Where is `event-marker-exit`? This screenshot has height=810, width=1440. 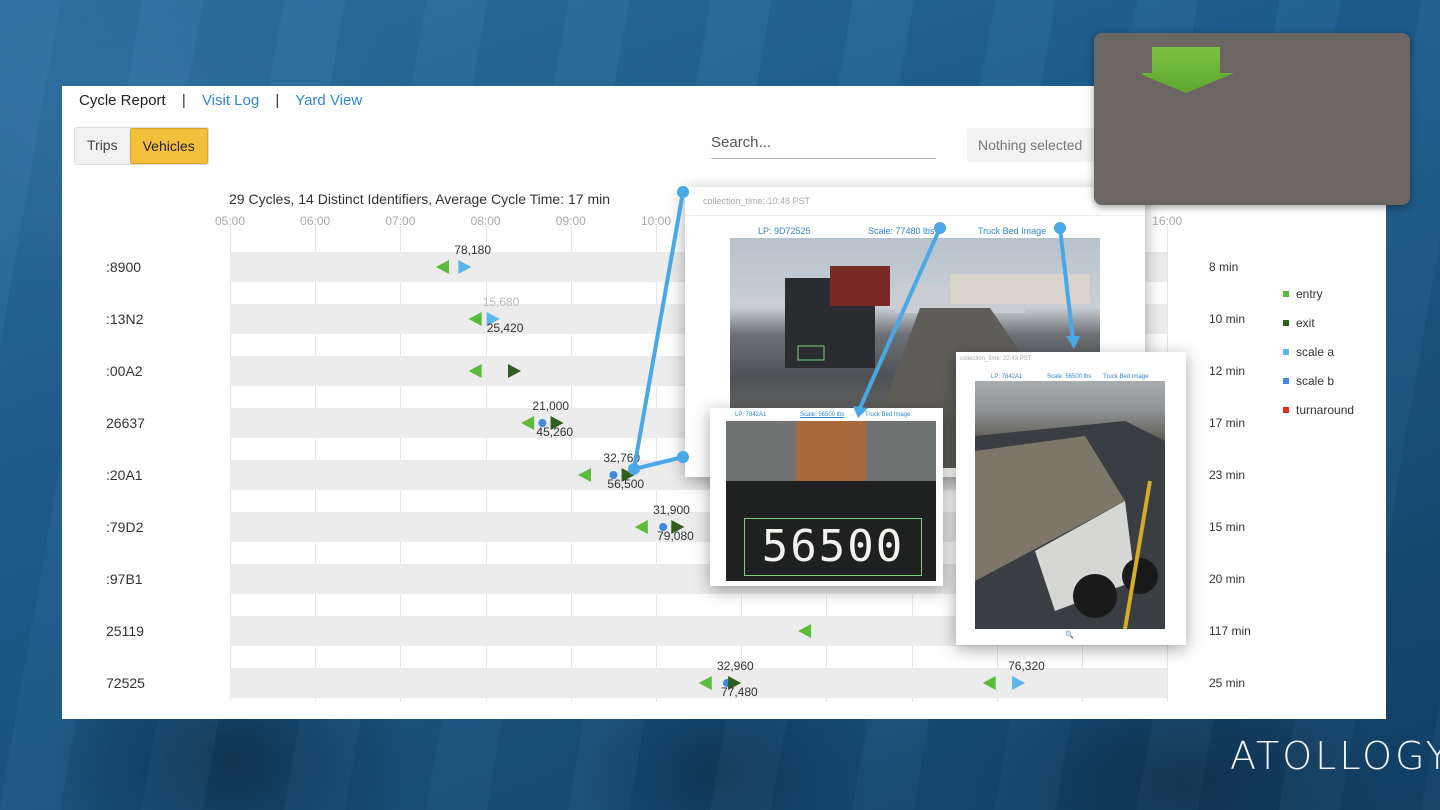 event-marker-exit is located at coordinates (514, 371).